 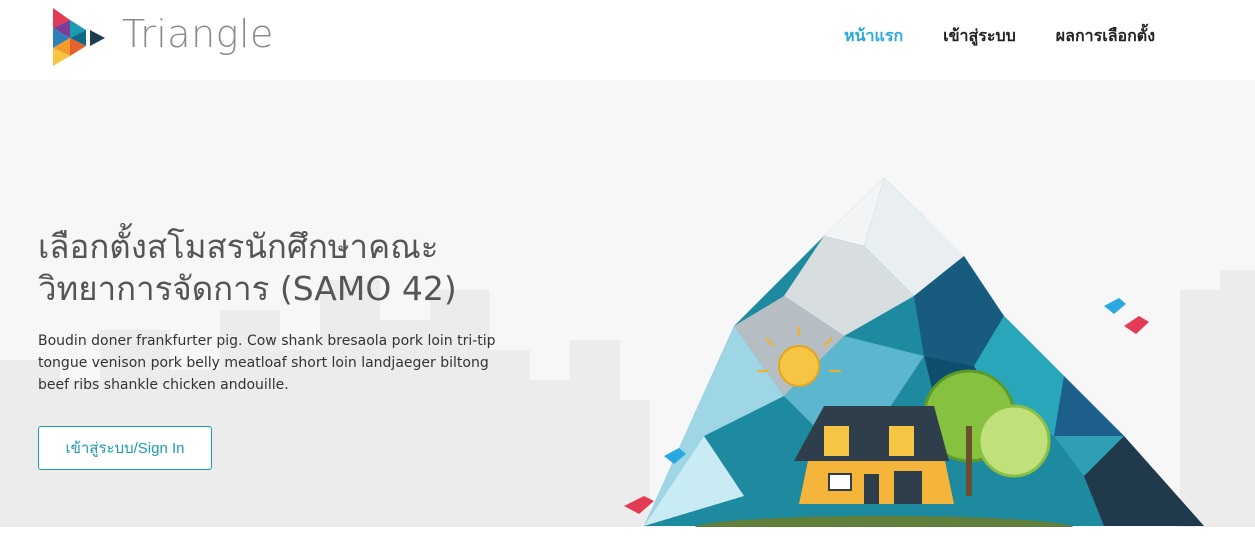 I want to click on brand-name: Triangle, so click(x=198, y=34).